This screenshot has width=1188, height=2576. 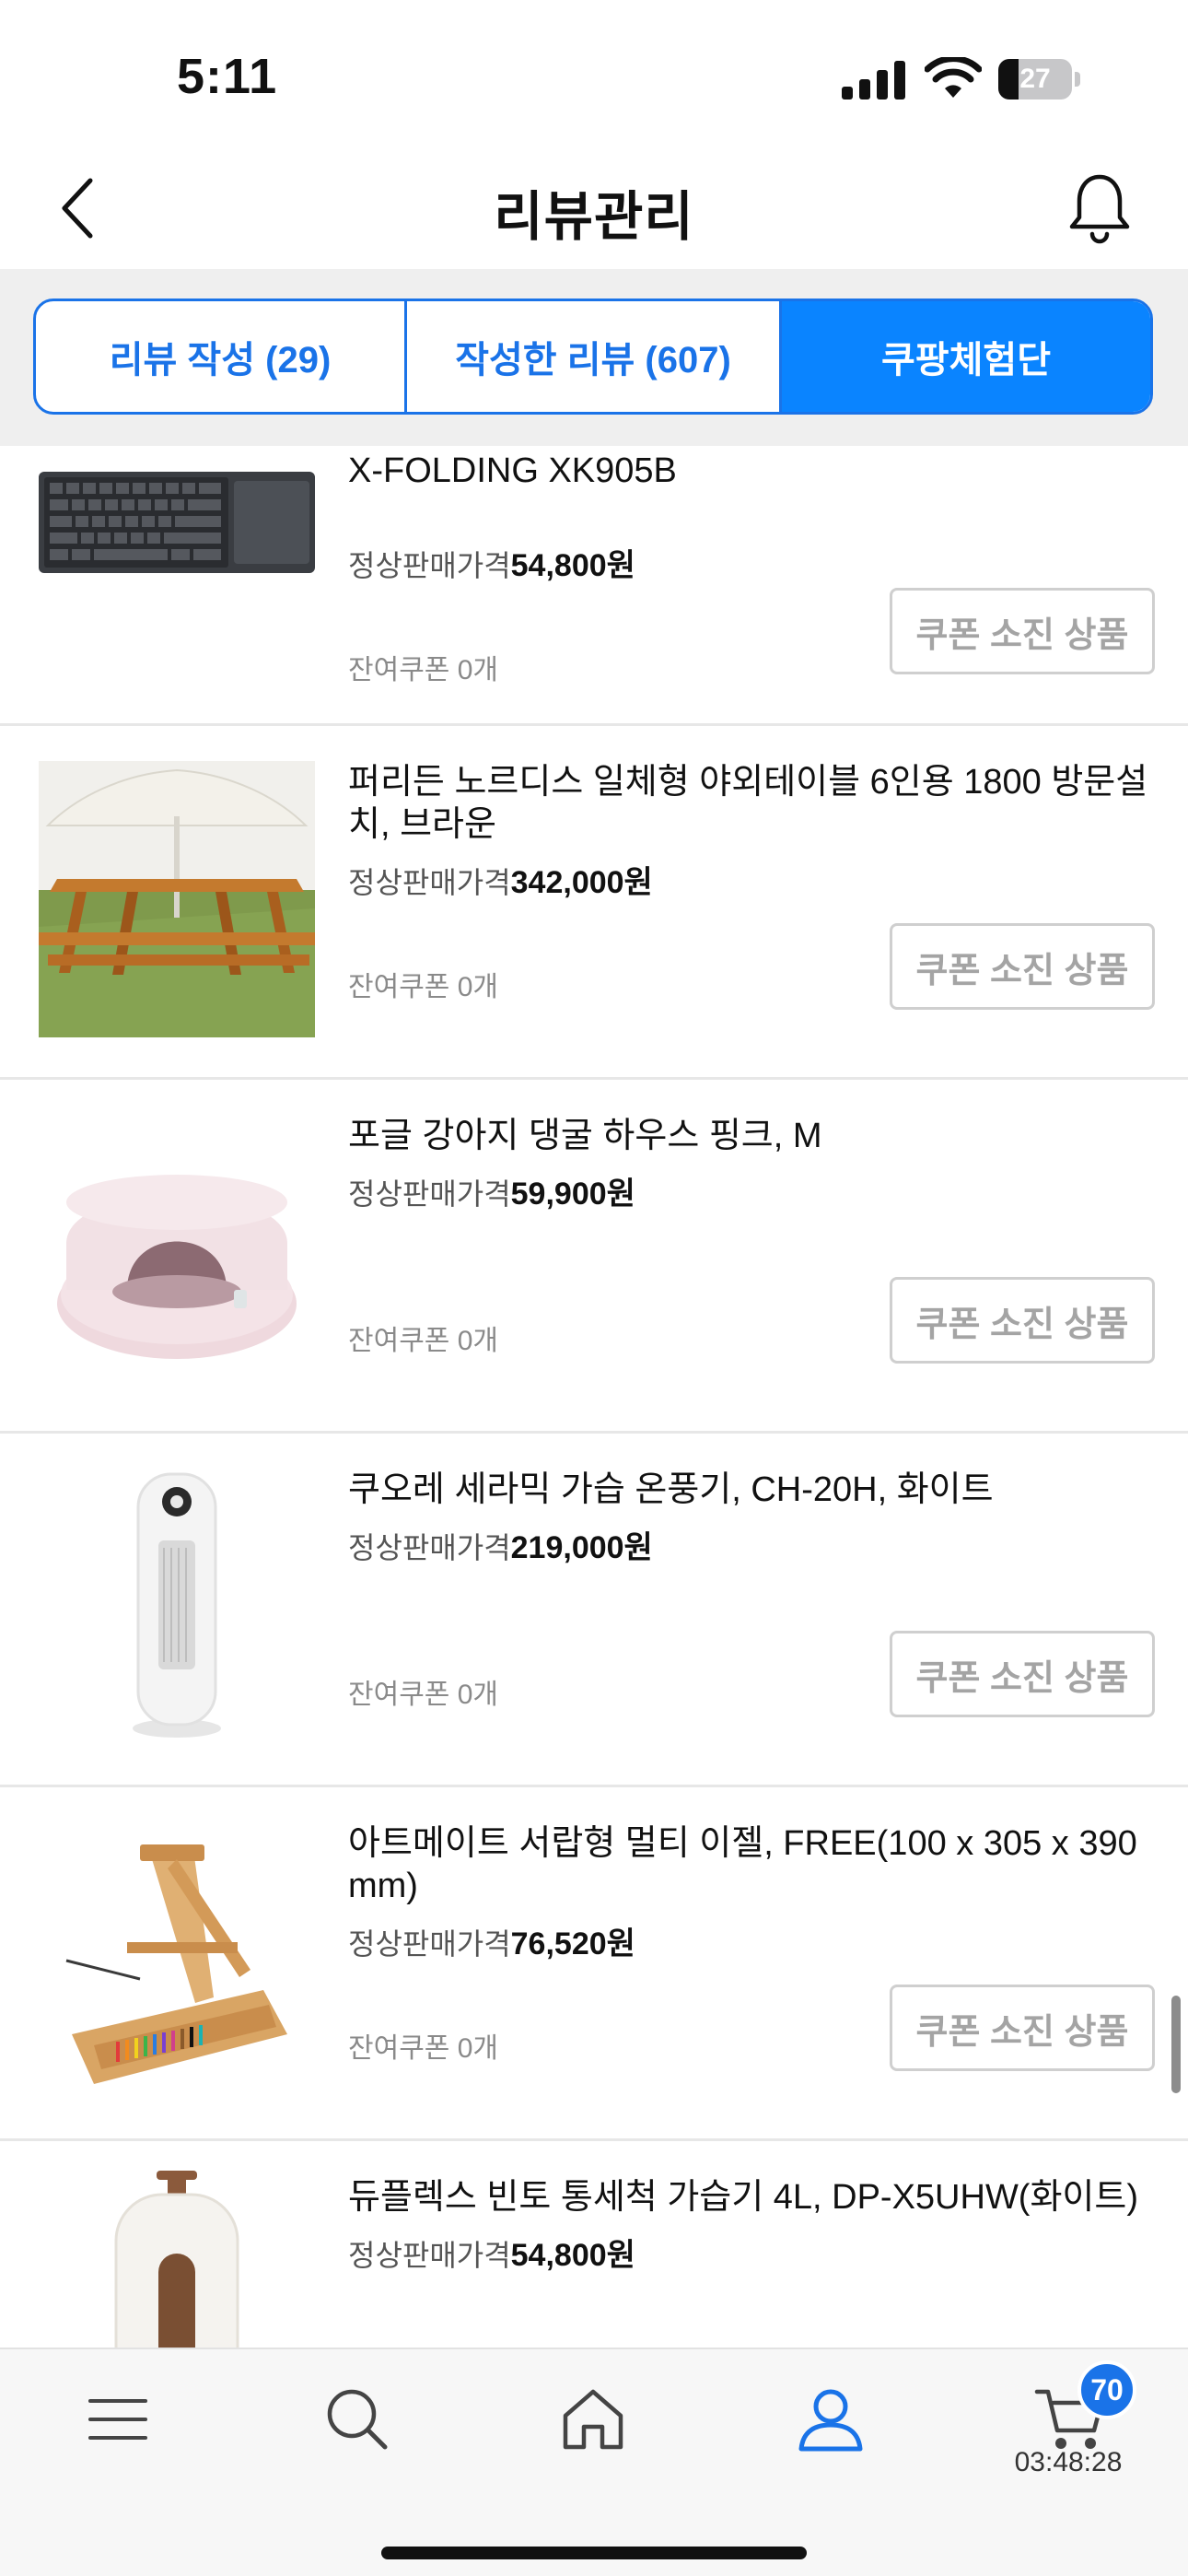 I want to click on page-title: 리뷰관리, so click(x=594, y=217).